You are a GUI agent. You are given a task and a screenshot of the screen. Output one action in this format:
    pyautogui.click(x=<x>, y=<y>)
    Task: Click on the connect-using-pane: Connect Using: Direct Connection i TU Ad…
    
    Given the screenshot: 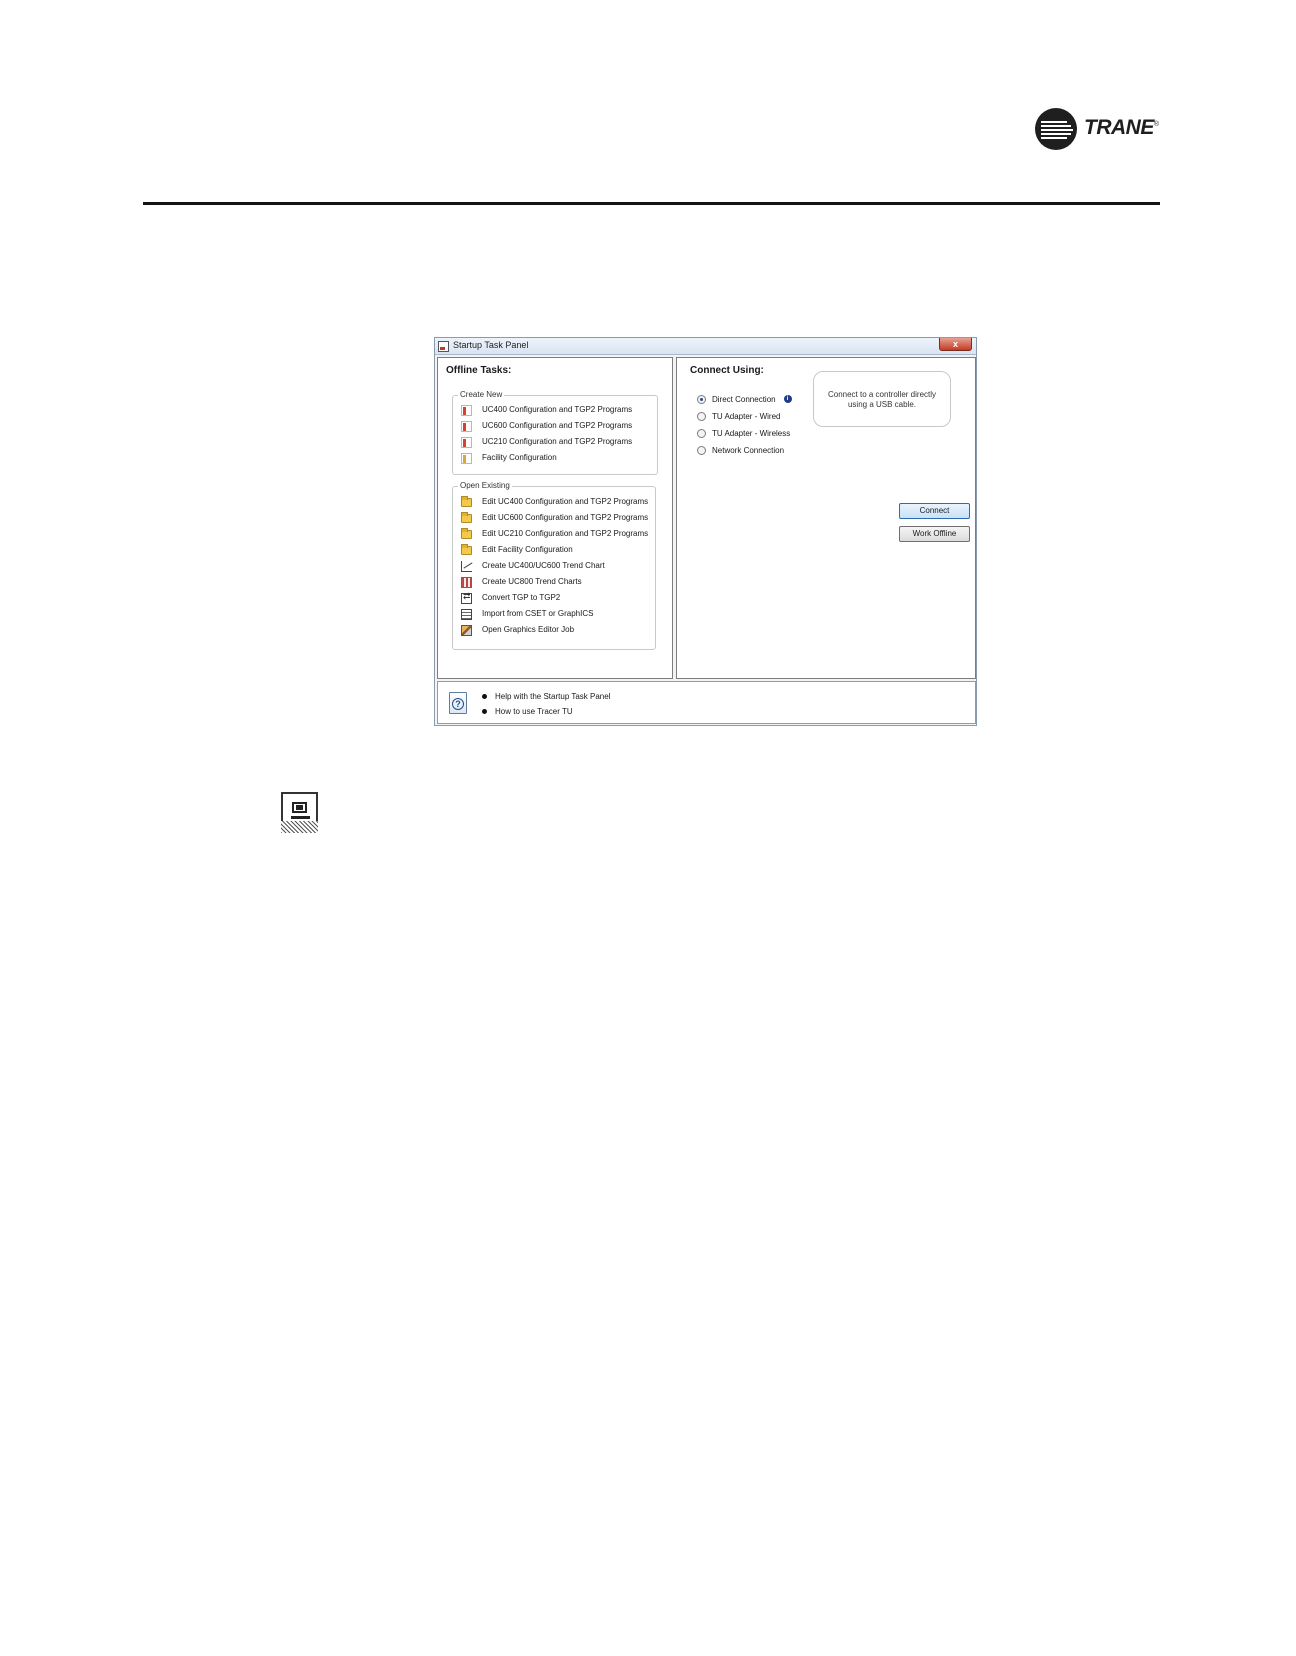 What is the action you would take?
    pyautogui.click(x=826, y=518)
    